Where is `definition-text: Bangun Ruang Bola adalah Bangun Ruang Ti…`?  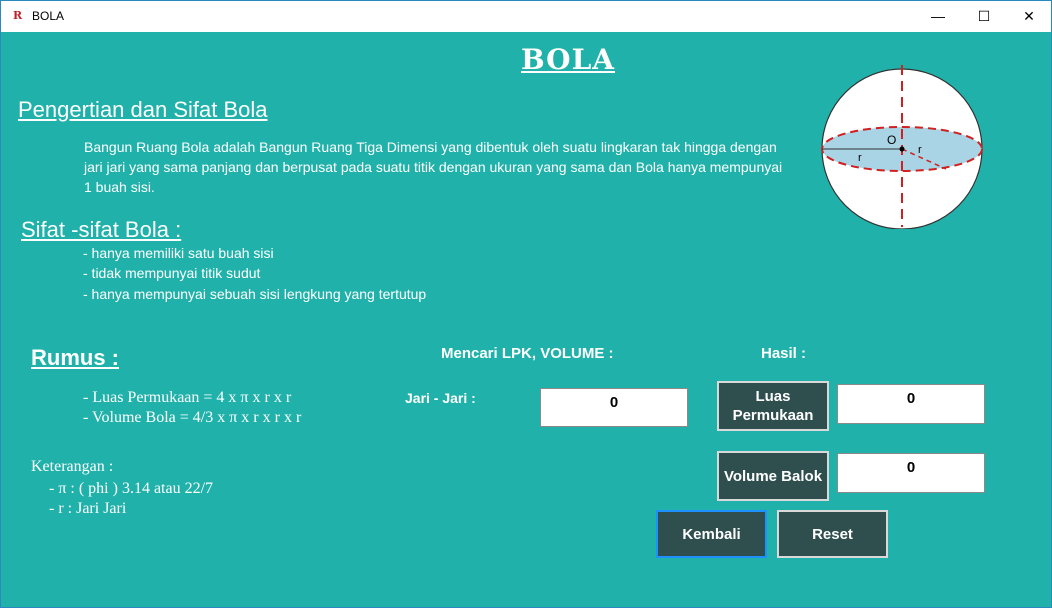
definition-text: Bangun Ruang Bola adalah Bangun Ruang Ti… is located at coordinates (433, 167).